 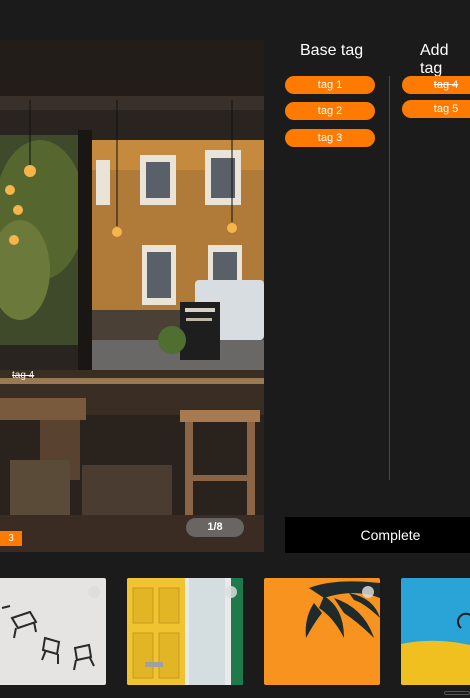 I want to click on thumbnail-pineapple, so click(x=322, y=631).